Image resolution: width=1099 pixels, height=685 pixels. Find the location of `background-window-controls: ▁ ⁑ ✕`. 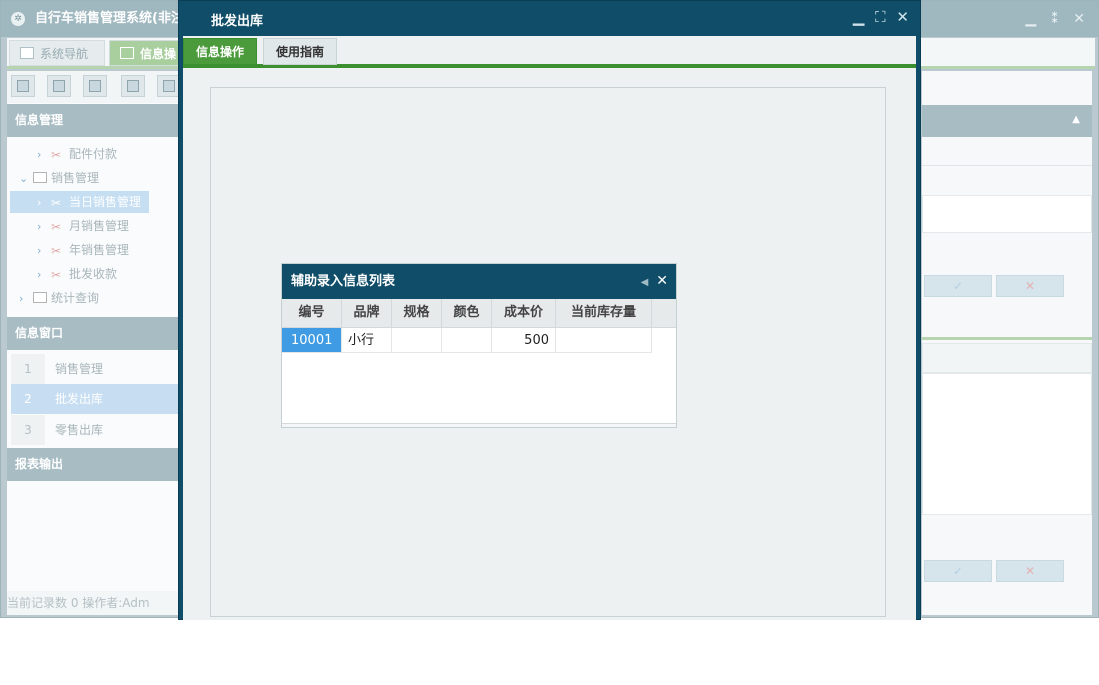

background-window-controls: ▁ ⁑ ✕ is located at coordinates (1057, 19).